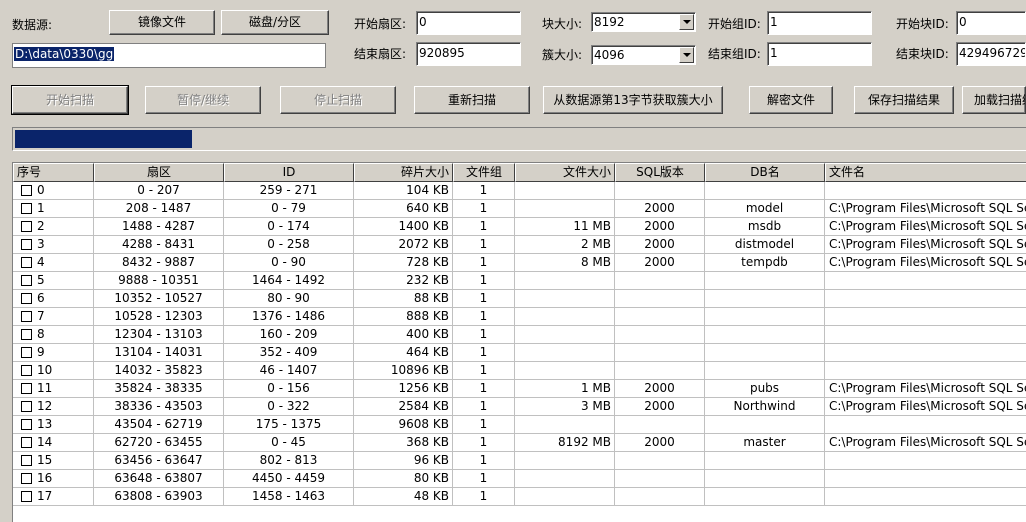 Image resolution: width=1026 pixels, height=522 pixels. What do you see at coordinates (519, 191) in the screenshot?
I see `table-row: 00 - 207 259 - 271 104 KB 1` at bounding box center [519, 191].